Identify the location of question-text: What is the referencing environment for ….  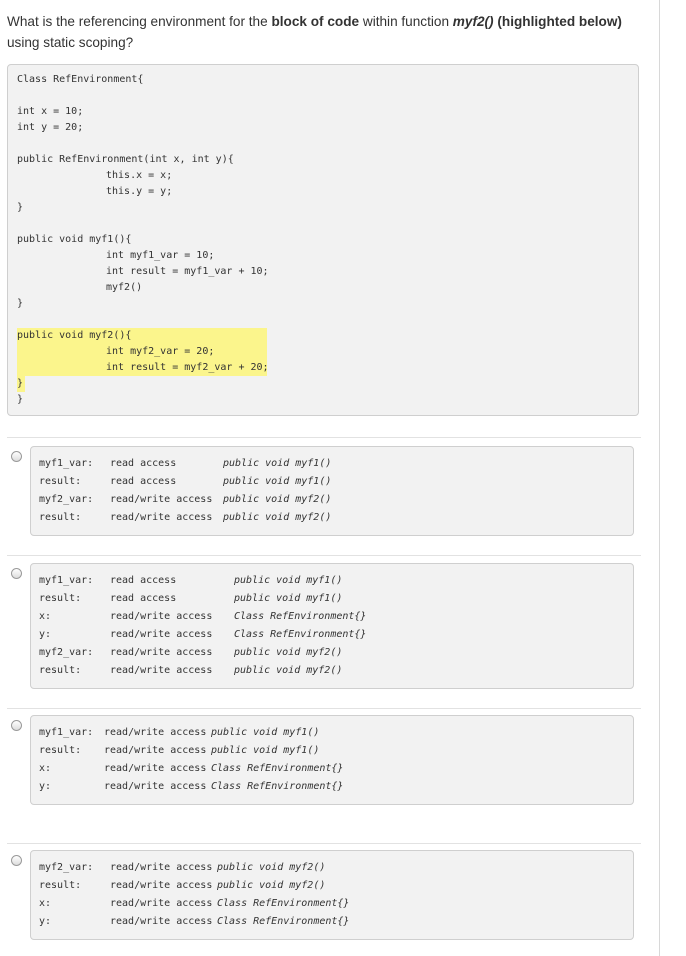
(329, 32).